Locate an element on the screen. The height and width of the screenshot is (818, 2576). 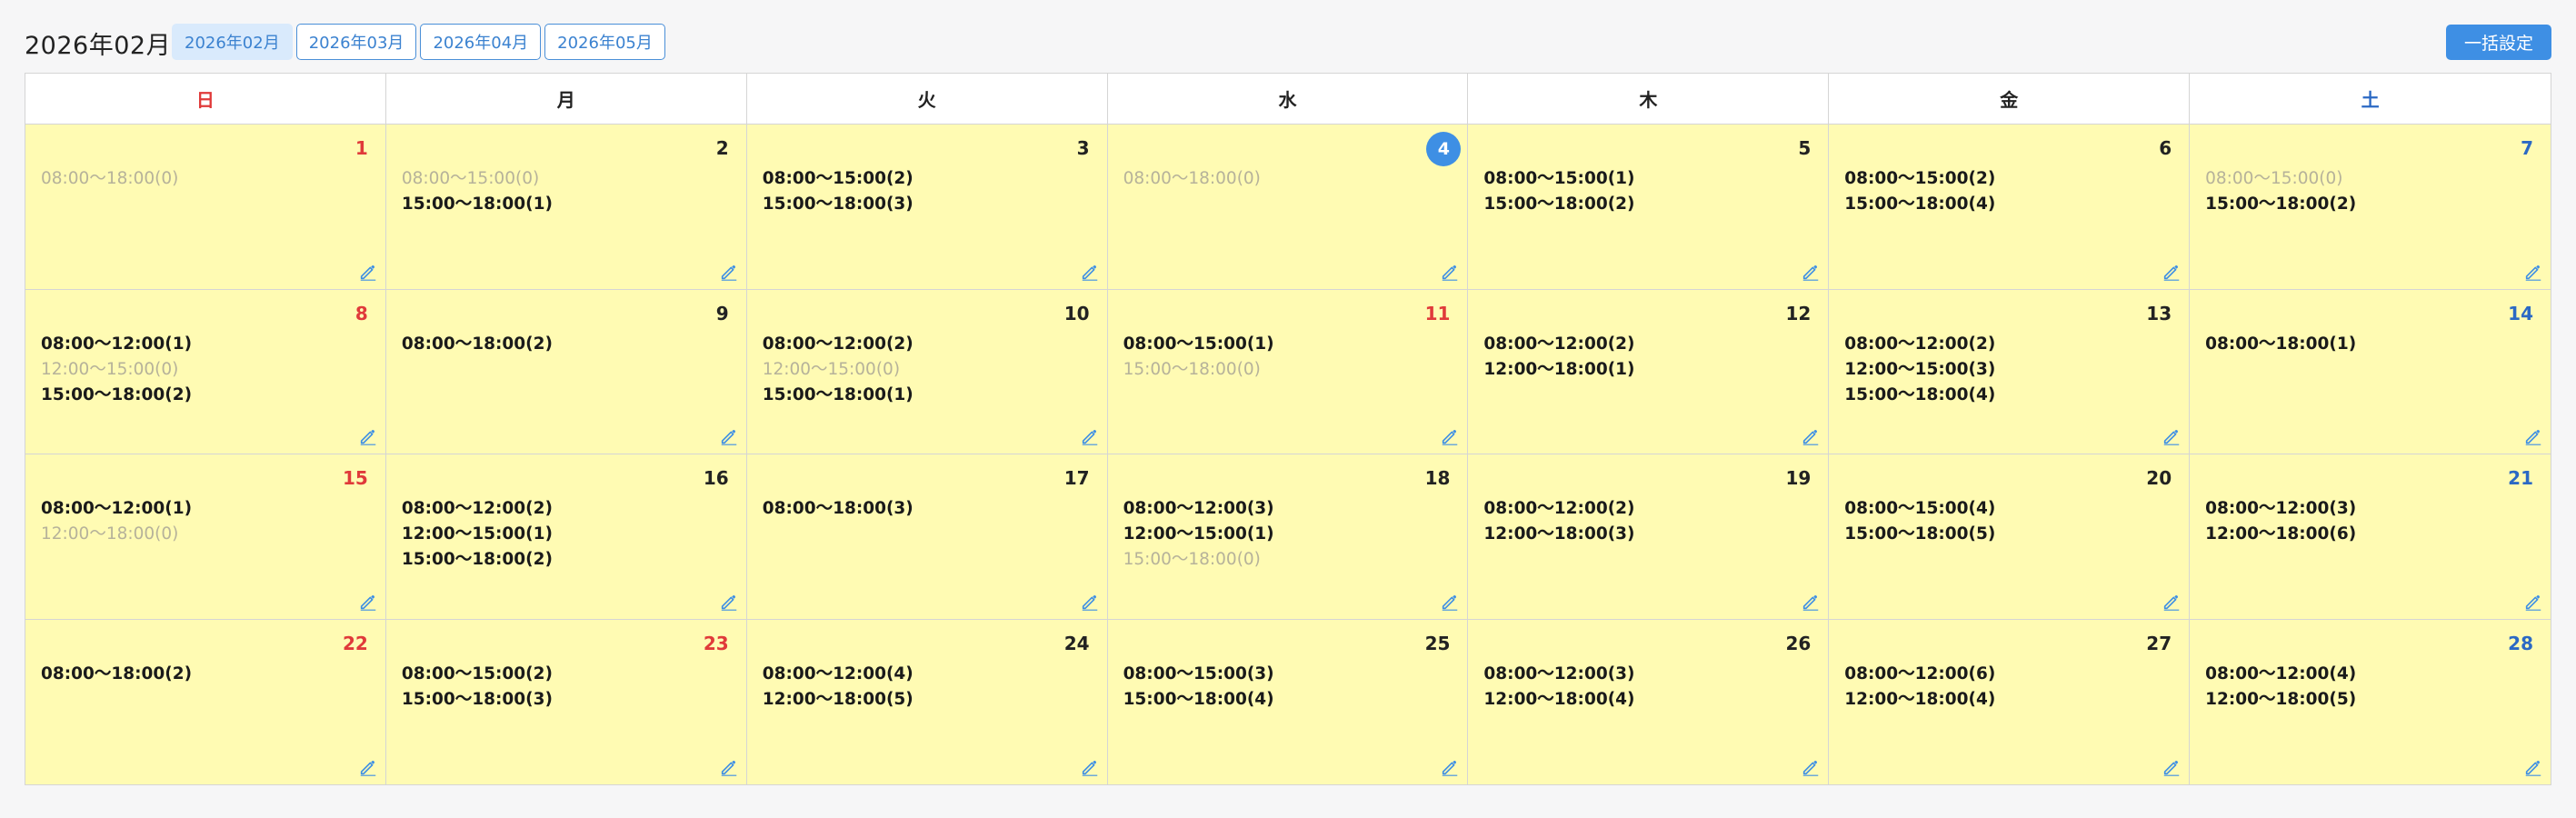
day-cell-15: 15 08:00〜12:00(1) 12:00〜18:00(0) is located at coordinates (205, 537).